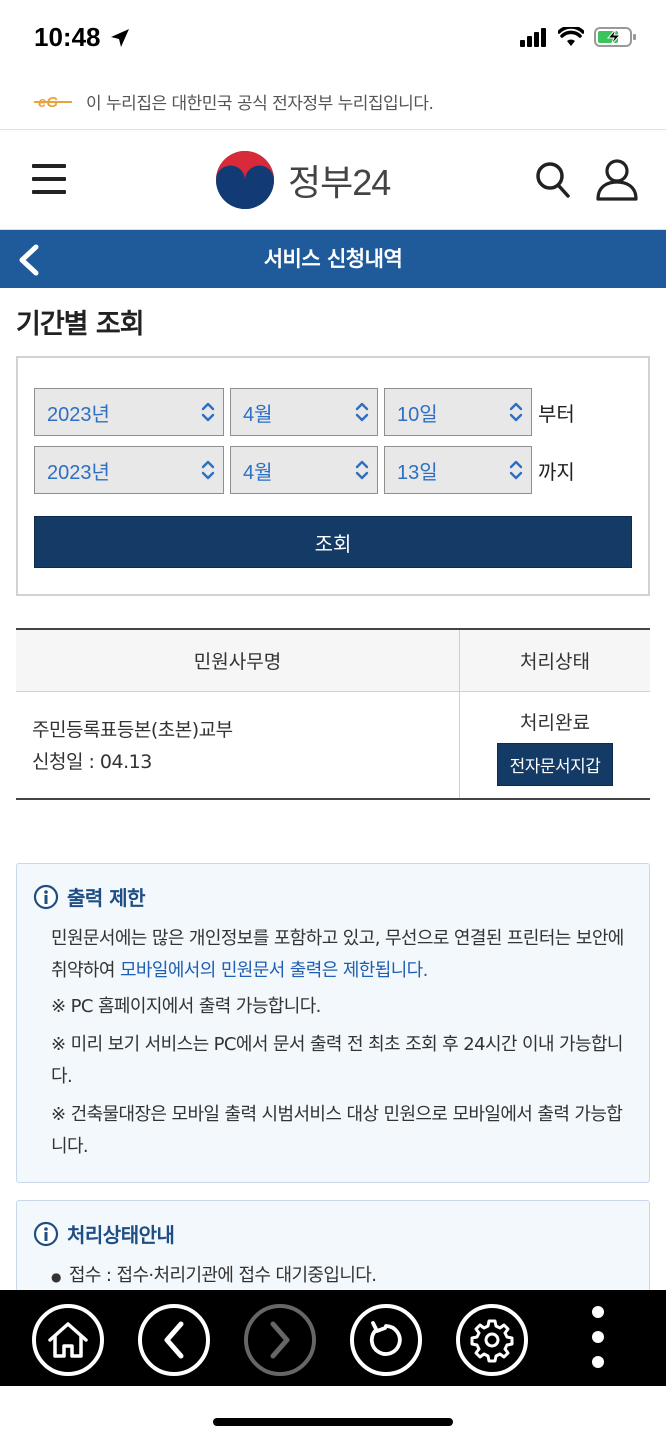 The width and height of the screenshot is (666, 1440). Describe the element at coordinates (555, 764) in the screenshot. I see `e-document-wallet-button: 전자문서지갑` at that location.